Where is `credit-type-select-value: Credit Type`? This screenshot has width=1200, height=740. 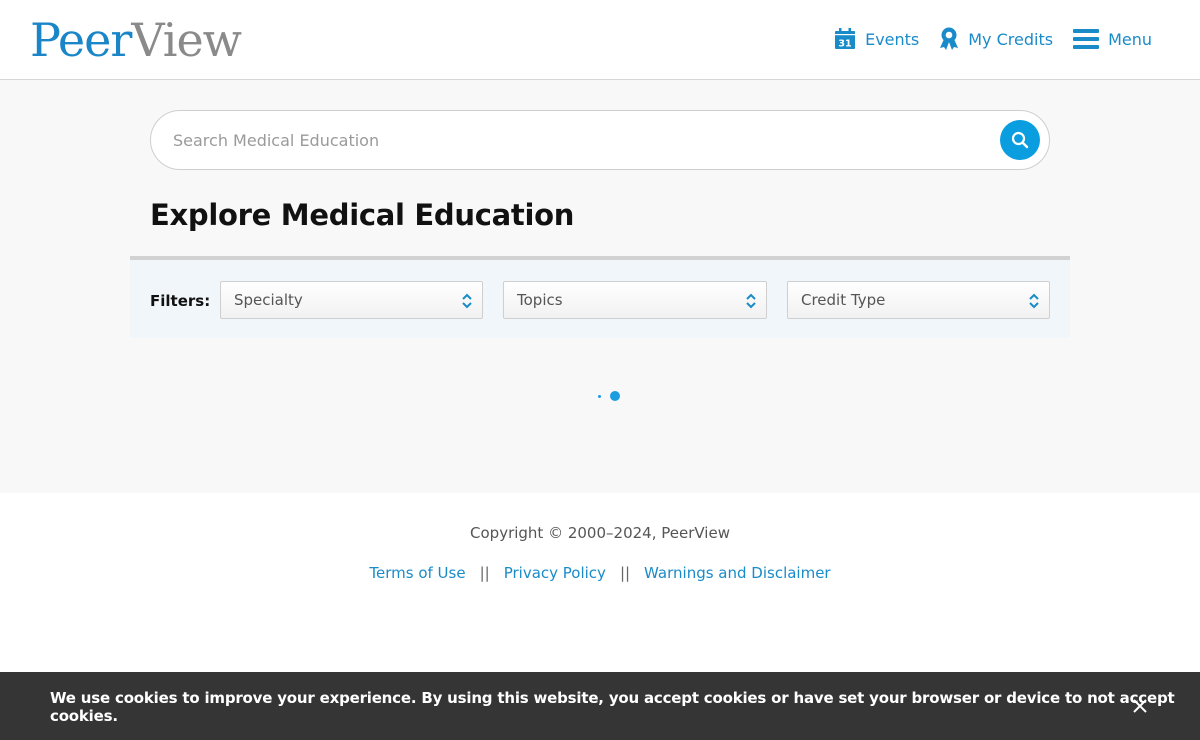 credit-type-select-value: Credit Type is located at coordinates (843, 300).